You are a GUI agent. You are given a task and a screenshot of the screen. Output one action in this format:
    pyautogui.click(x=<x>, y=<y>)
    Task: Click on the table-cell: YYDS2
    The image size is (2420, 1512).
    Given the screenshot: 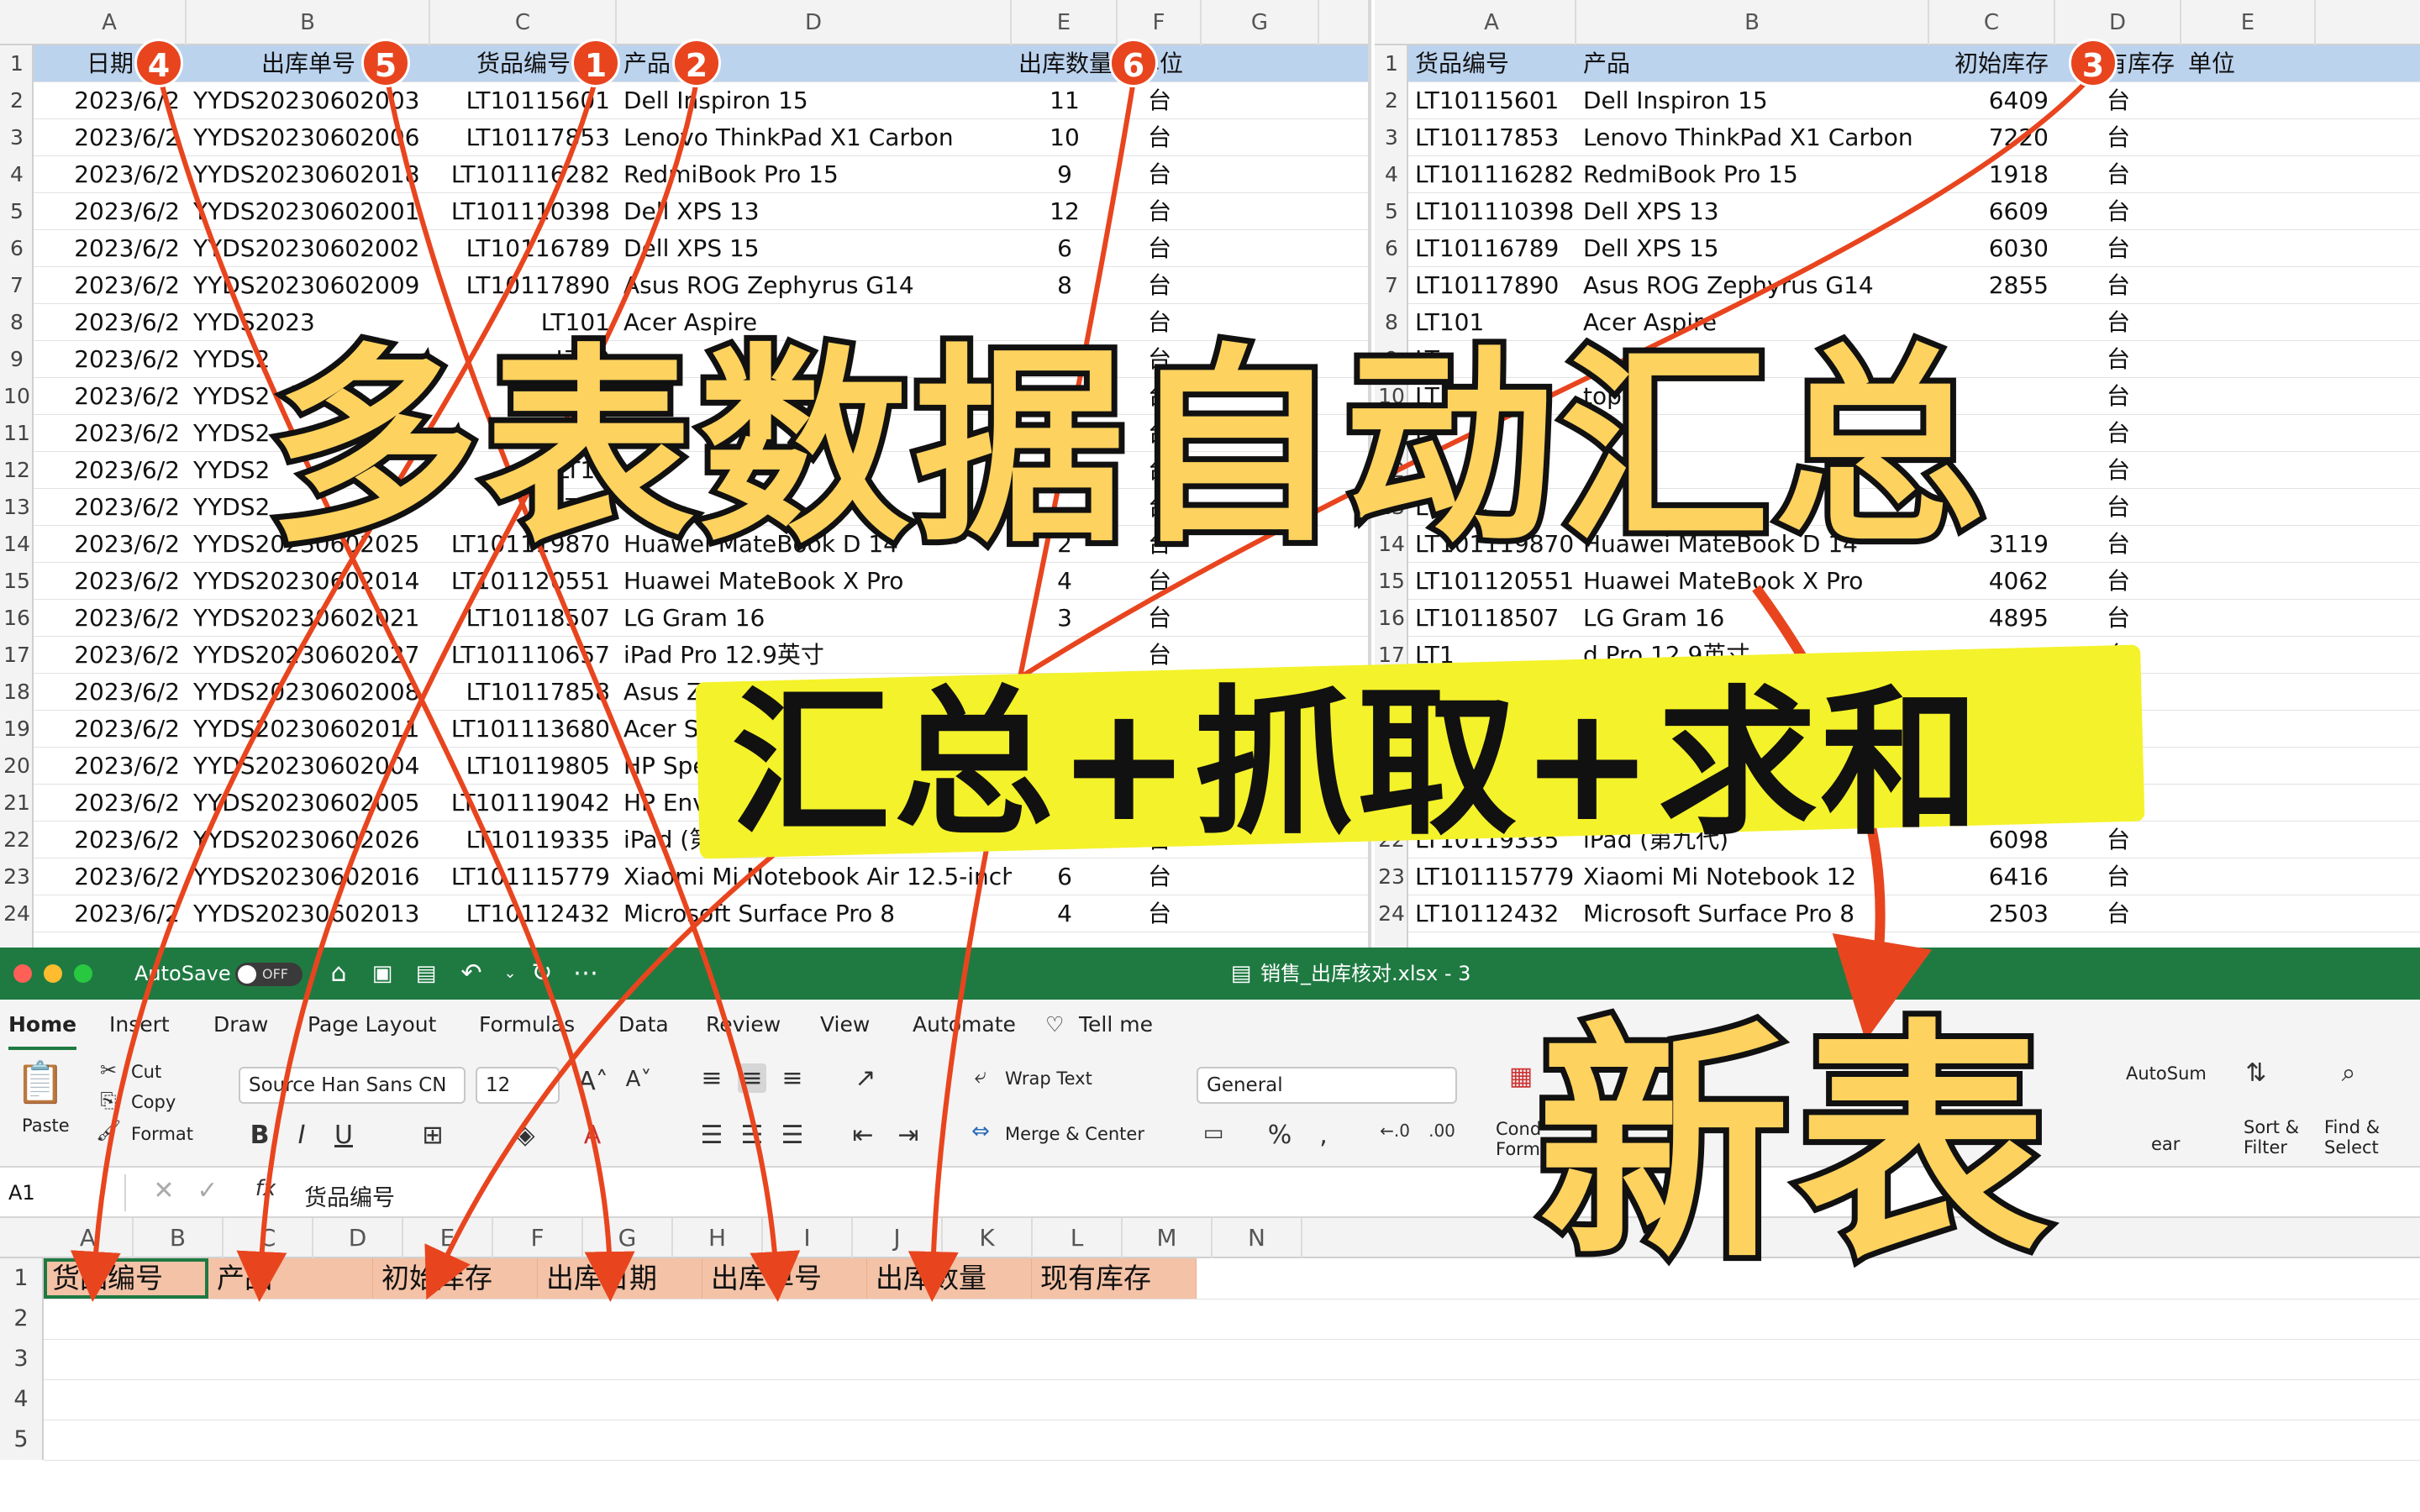 What is the action you would take?
    pyautogui.click(x=308, y=396)
    